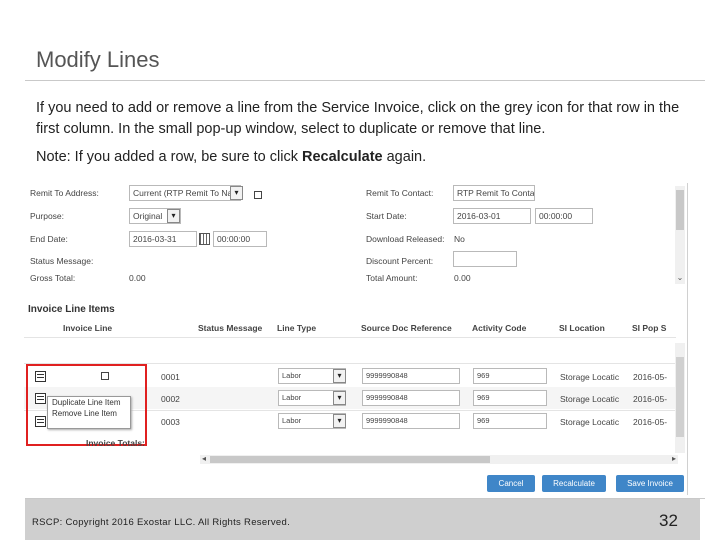 Image resolution: width=720 pixels, height=540 pixels. I want to click on status-message-label: Status Message:, so click(62, 261).